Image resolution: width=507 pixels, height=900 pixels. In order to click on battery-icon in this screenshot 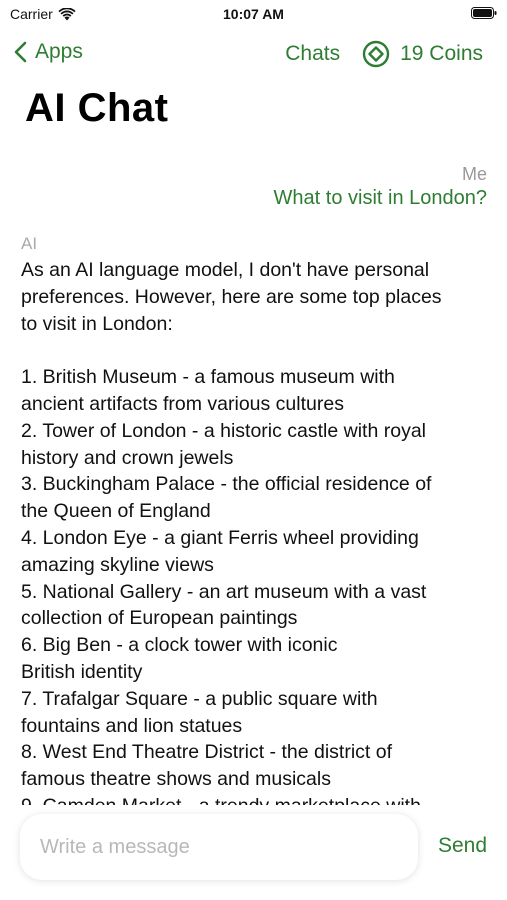, I will do `click(484, 13)`.